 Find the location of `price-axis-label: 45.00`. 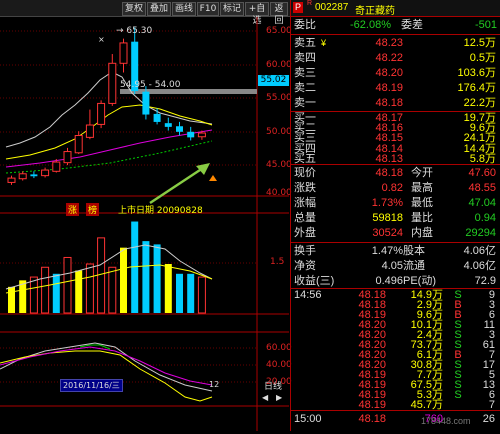

price-axis-label: 45.00 is located at coordinates (279, 165).